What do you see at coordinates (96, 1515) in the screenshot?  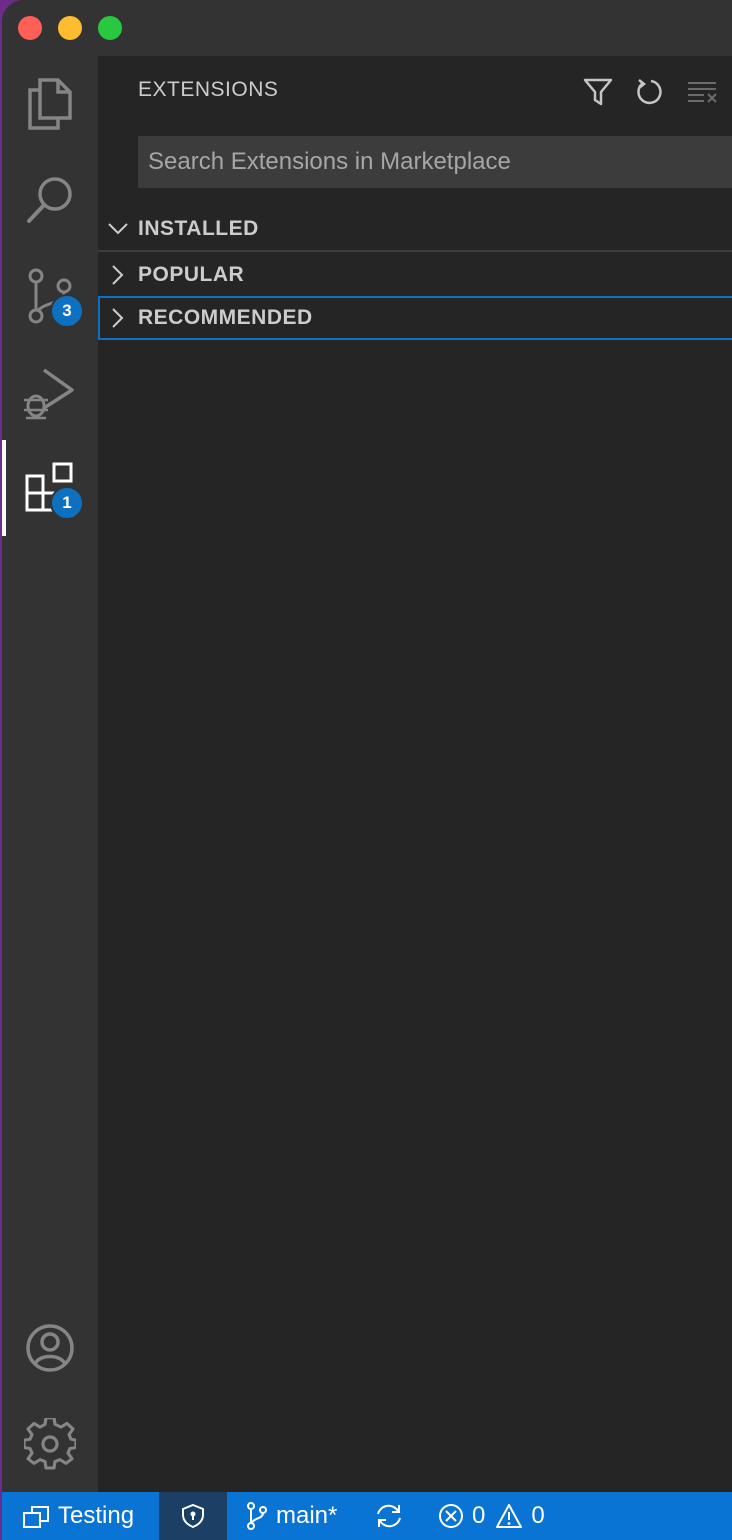 I see `remote-label: Testing` at bounding box center [96, 1515].